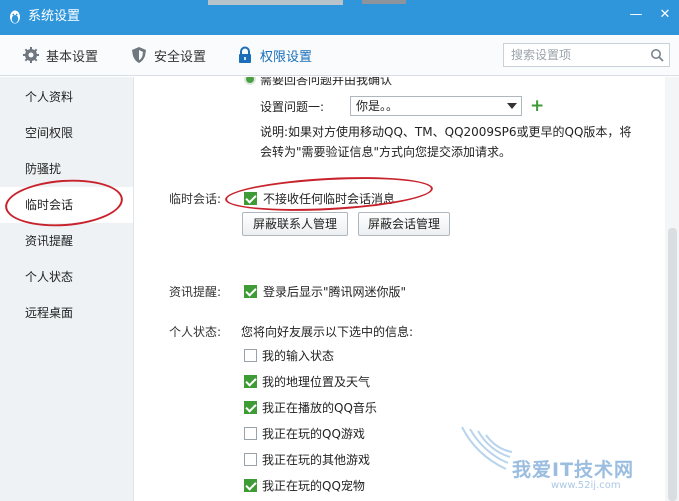  What do you see at coordinates (295, 224) in the screenshot?
I see `blocked-contacts-button: 屏蔽联系人管理` at bounding box center [295, 224].